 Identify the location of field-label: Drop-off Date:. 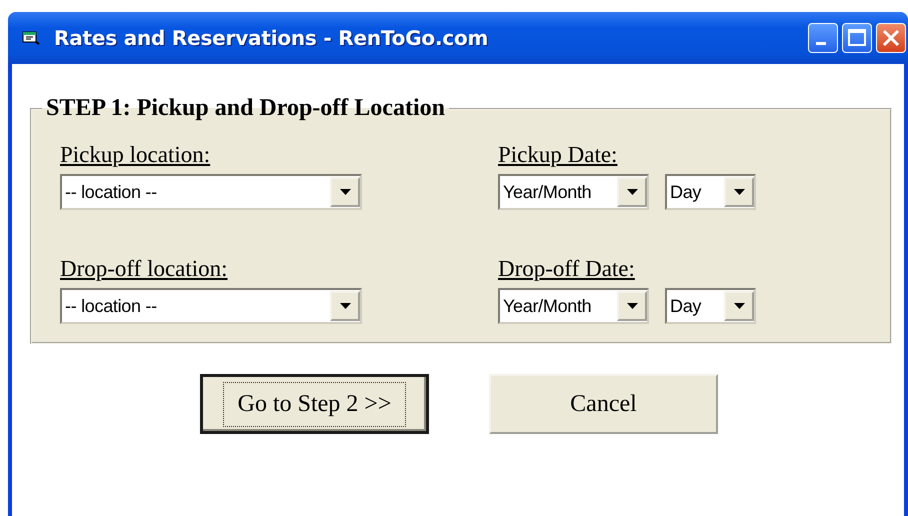
(567, 269).